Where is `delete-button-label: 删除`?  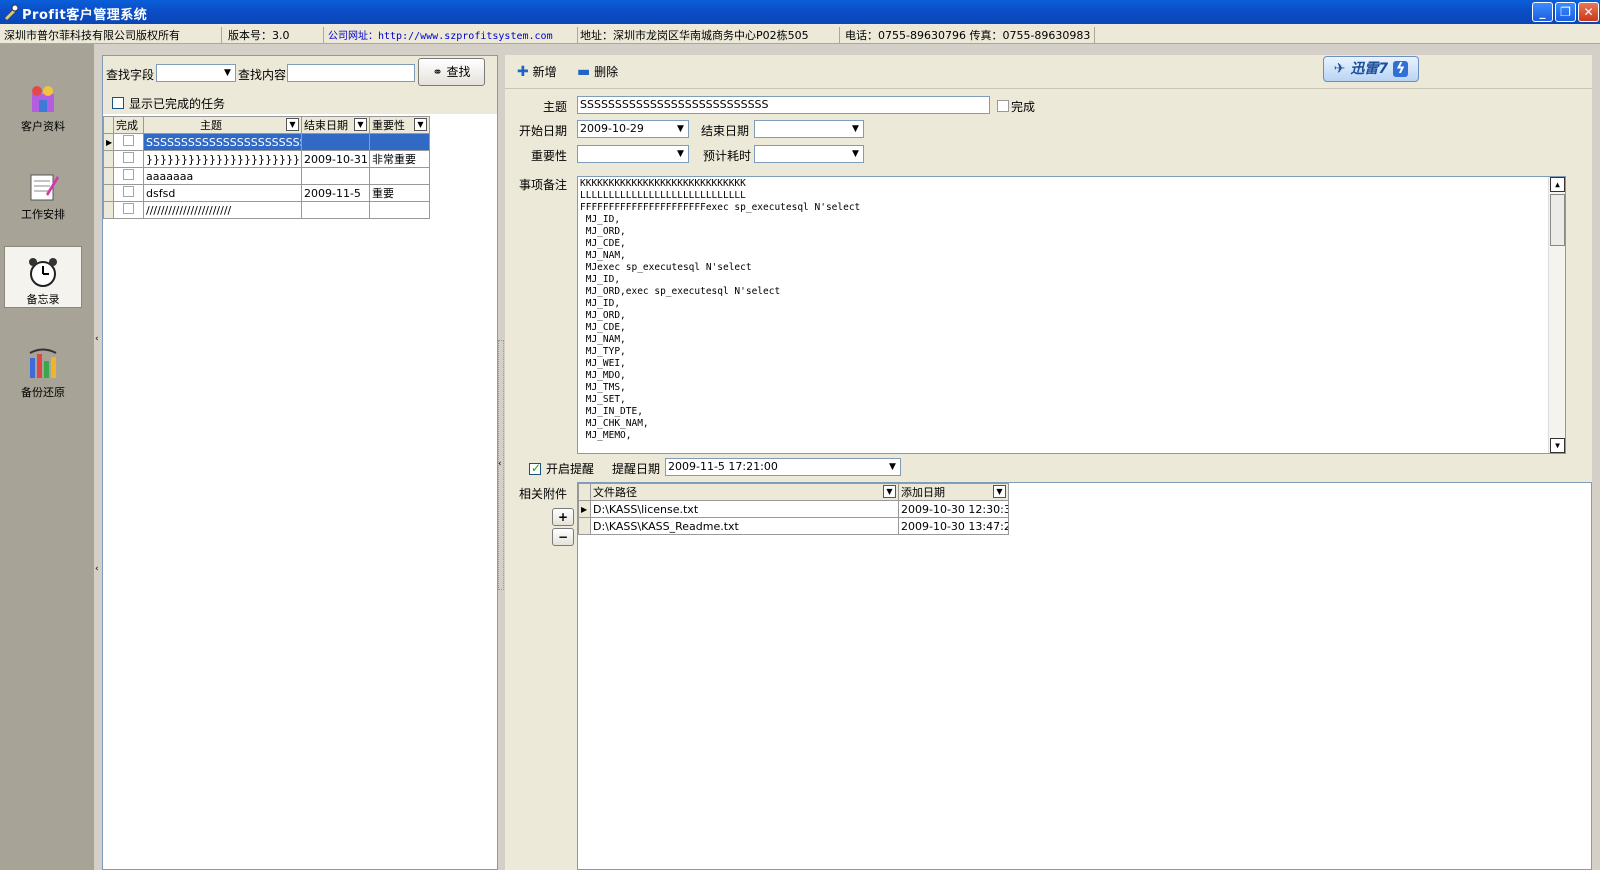
delete-button-label: 删除 is located at coordinates (606, 72).